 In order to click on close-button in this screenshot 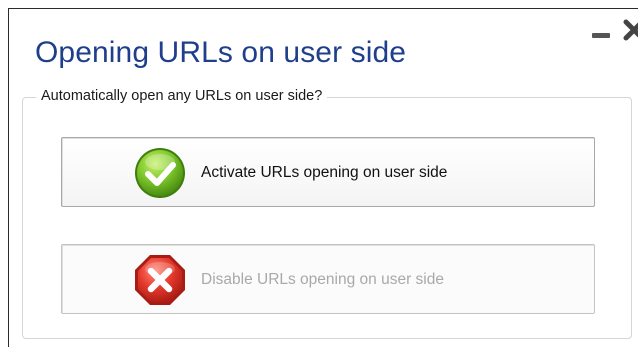, I will do `click(630, 30)`.